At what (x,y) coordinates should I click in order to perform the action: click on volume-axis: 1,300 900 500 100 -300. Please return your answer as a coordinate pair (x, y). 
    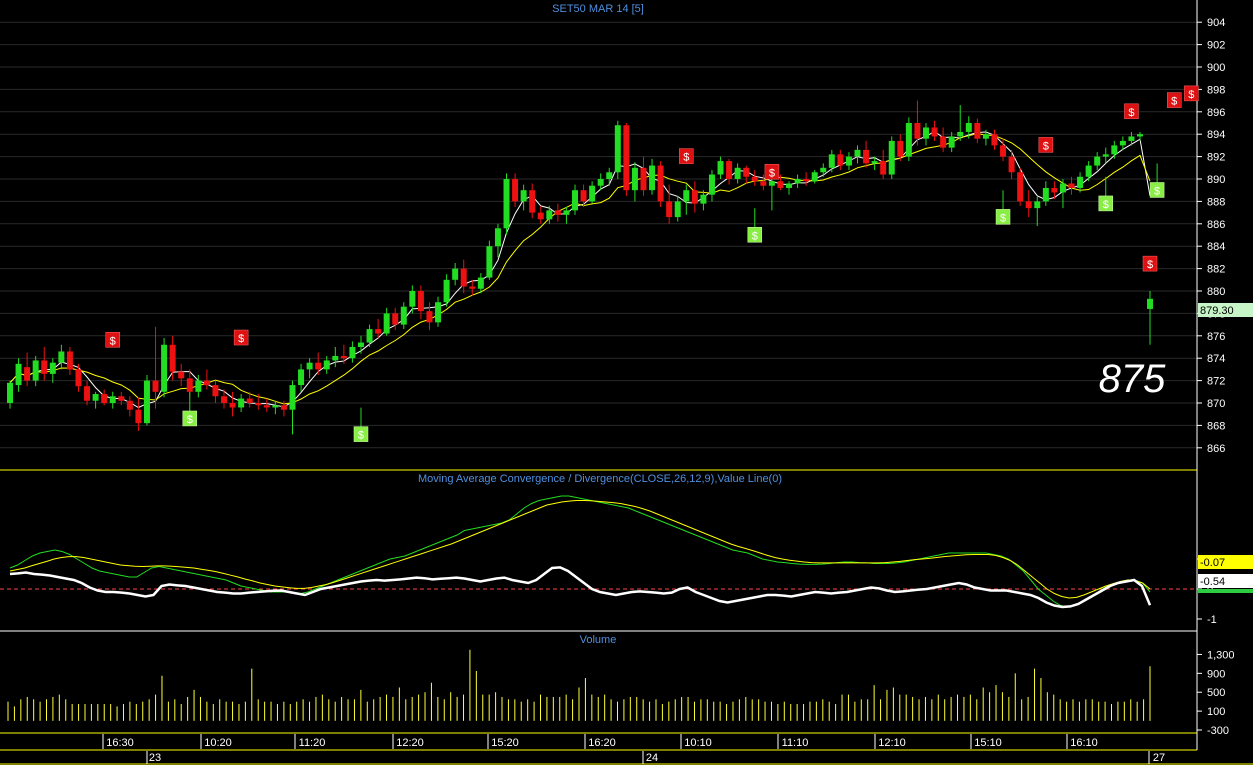
    Looking at the image, I should click on (1216, 693).